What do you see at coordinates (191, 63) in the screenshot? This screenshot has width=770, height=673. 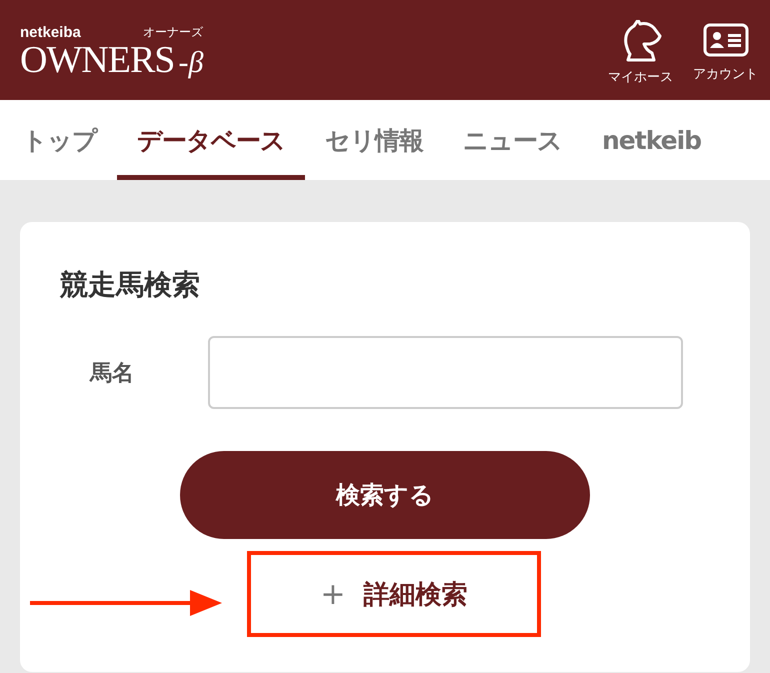 I see `logo-suffix: -β` at bounding box center [191, 63].